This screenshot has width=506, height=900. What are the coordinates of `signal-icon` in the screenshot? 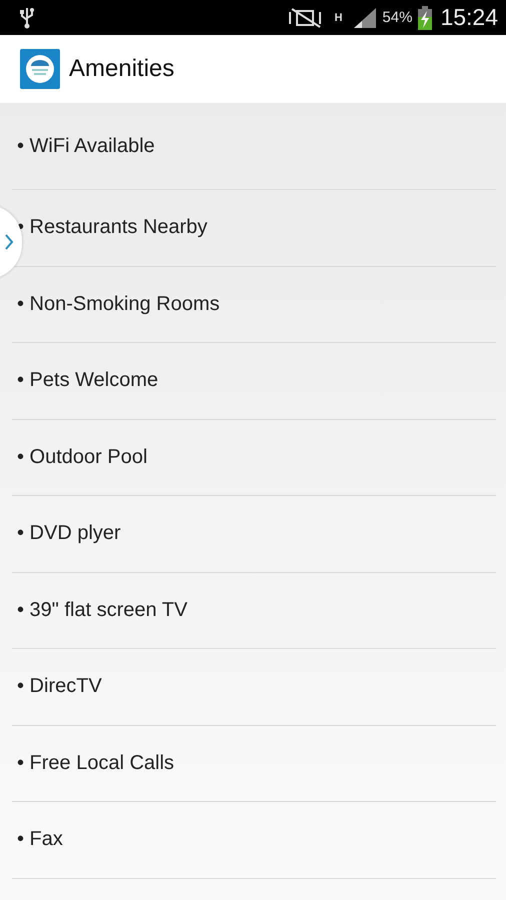 It's located at (365, 18).